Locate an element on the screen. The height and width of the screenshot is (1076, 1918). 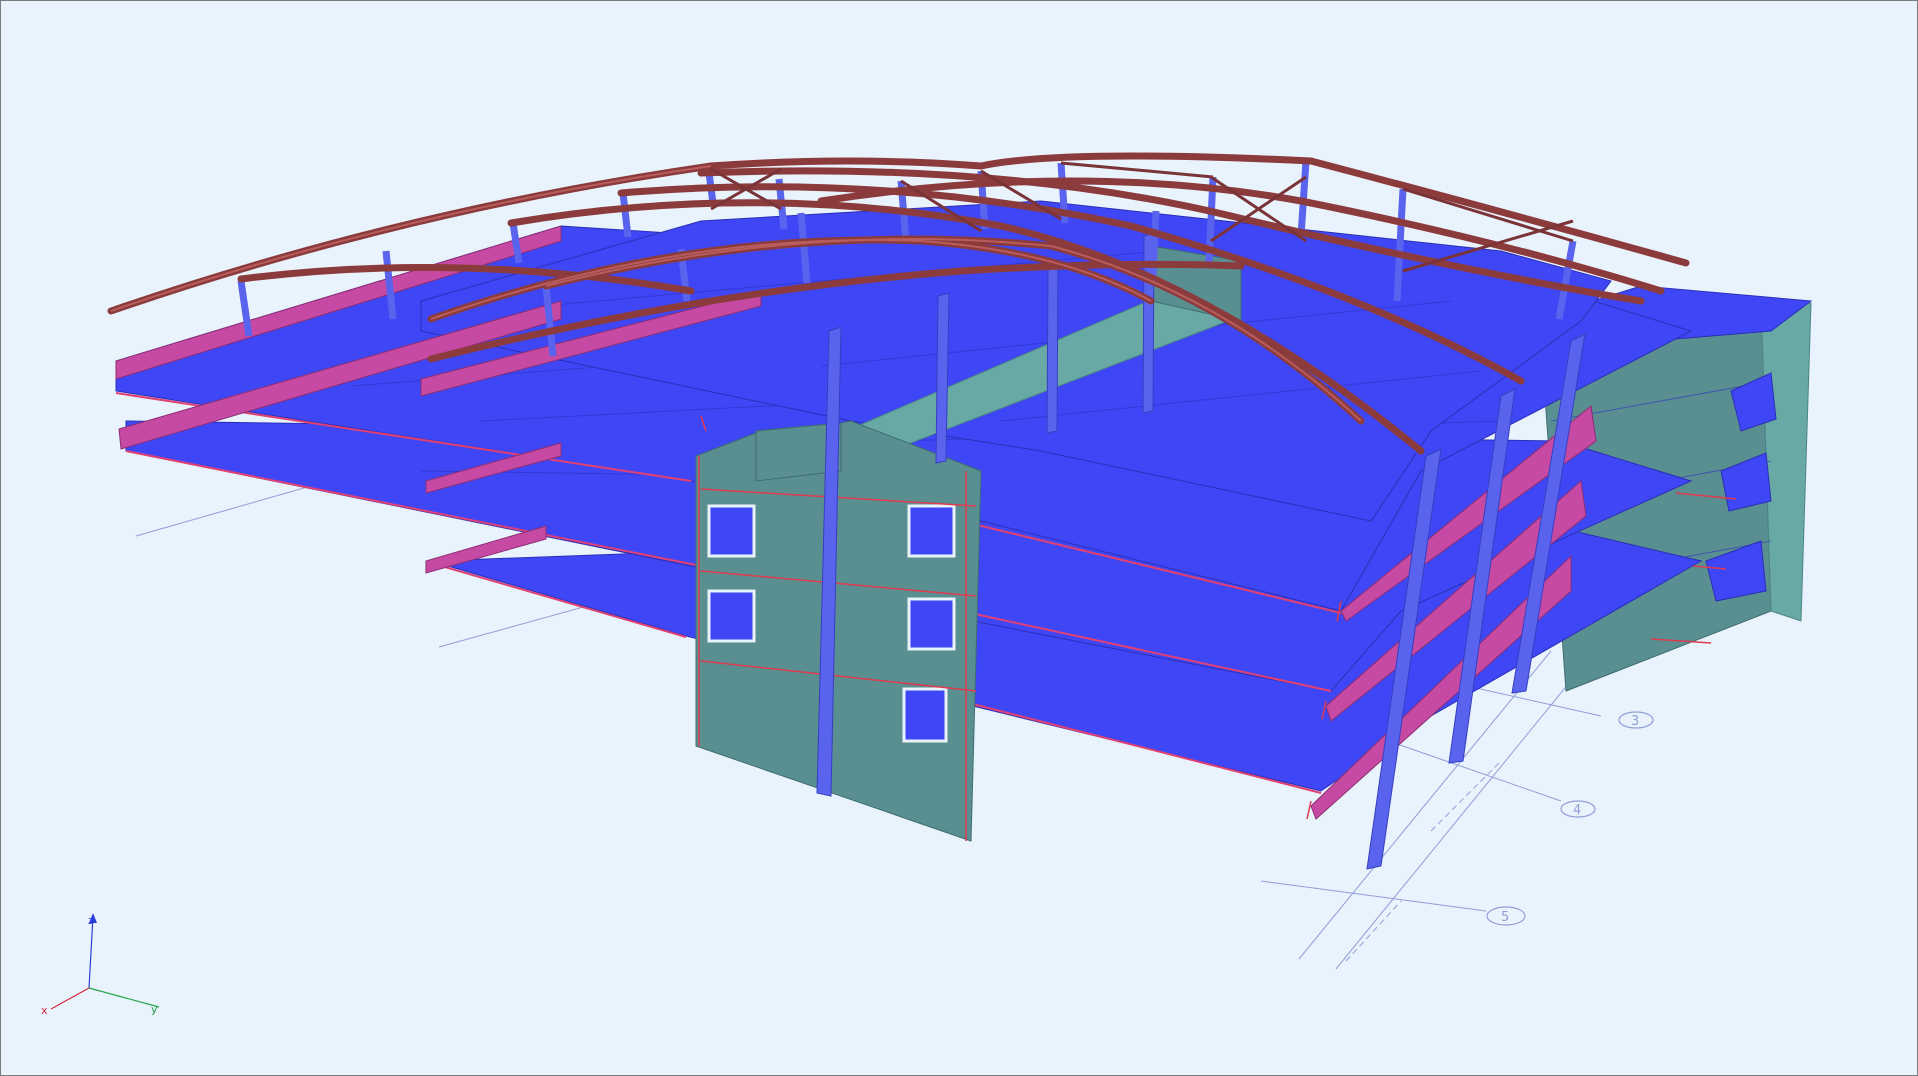
y-axis-label: y is located at coordinates (154, 1009).